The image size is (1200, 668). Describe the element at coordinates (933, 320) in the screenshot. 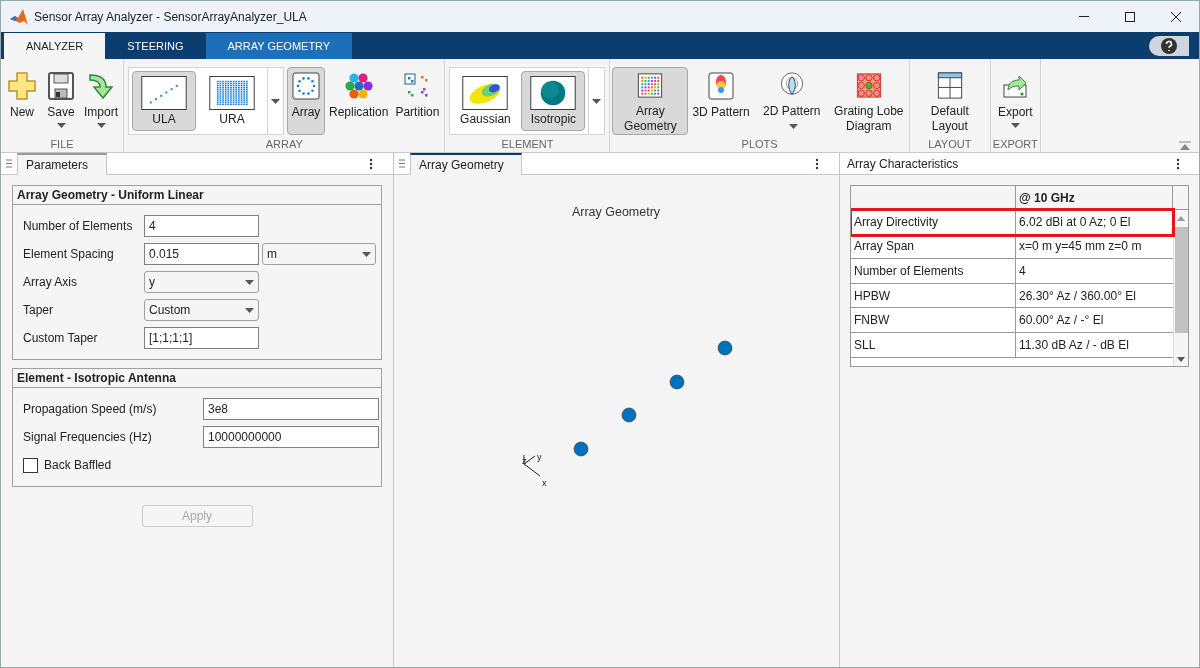

I see `table-cell: FNBW` at that location.